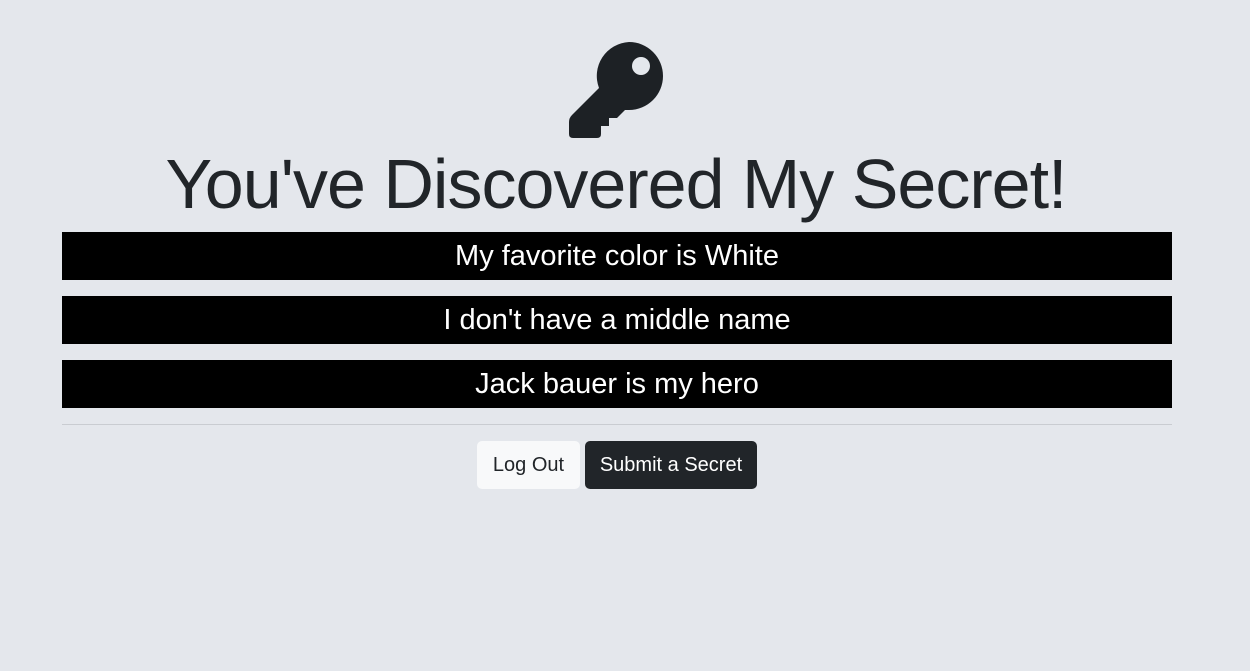 The image size is (1250, 671). What do you see at coordinates (671, 465) in the screenshot?
I see `submit-secret-button: Submit a Secret` at bounding box center [671, 465].